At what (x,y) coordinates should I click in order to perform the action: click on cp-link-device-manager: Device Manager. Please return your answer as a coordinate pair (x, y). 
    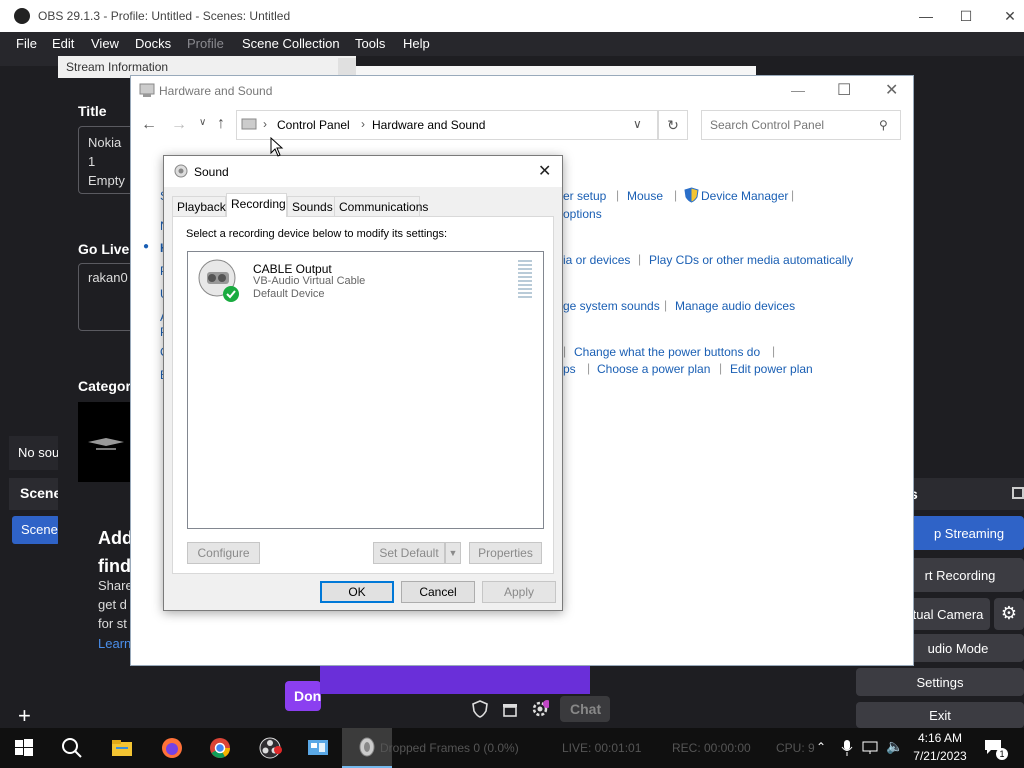
    Looking at the image, I should click on (744, 196).